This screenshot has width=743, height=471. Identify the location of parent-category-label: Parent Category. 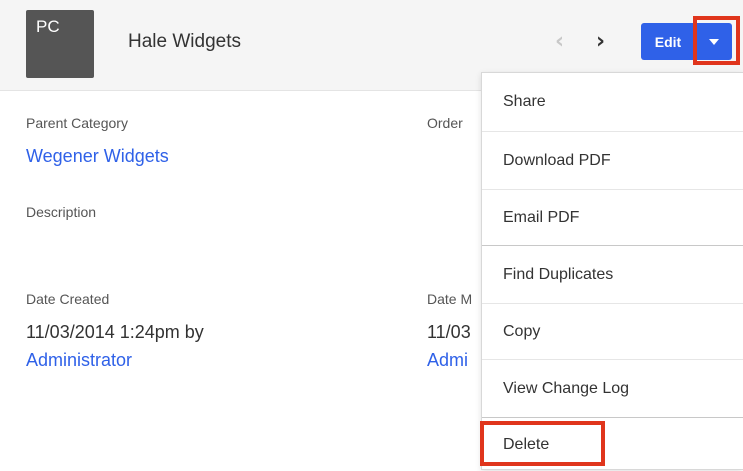
(77, 123).